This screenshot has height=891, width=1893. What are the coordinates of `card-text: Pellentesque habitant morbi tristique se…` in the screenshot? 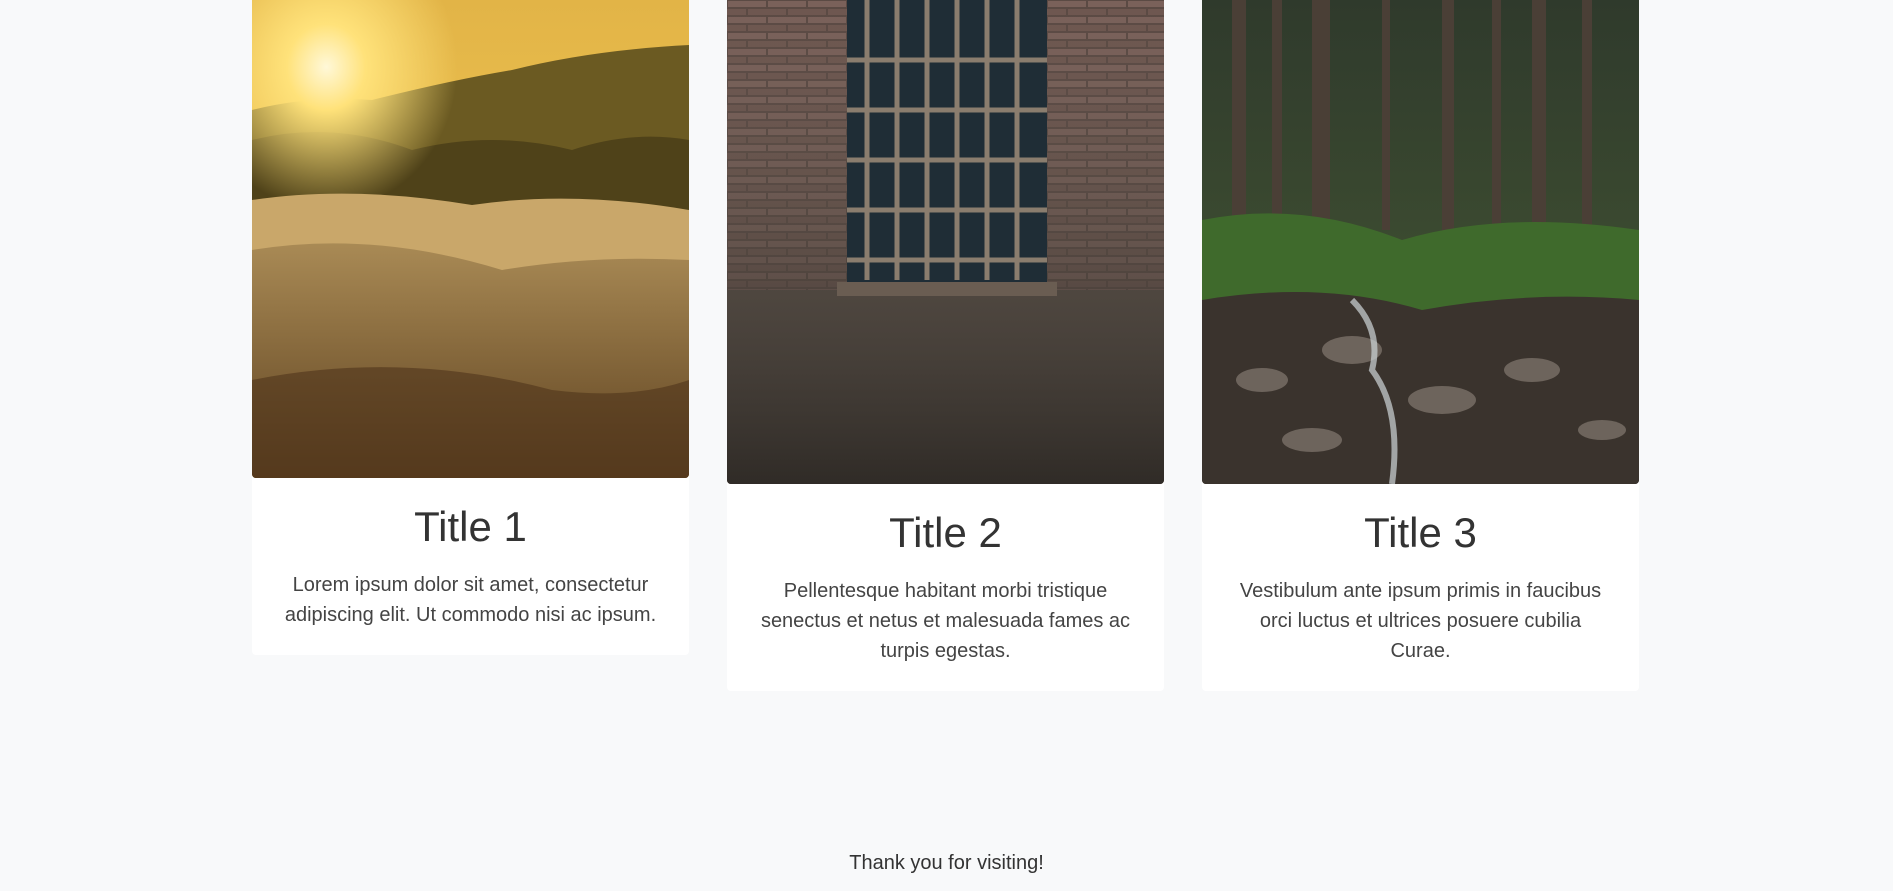 It's located at (945, 621).